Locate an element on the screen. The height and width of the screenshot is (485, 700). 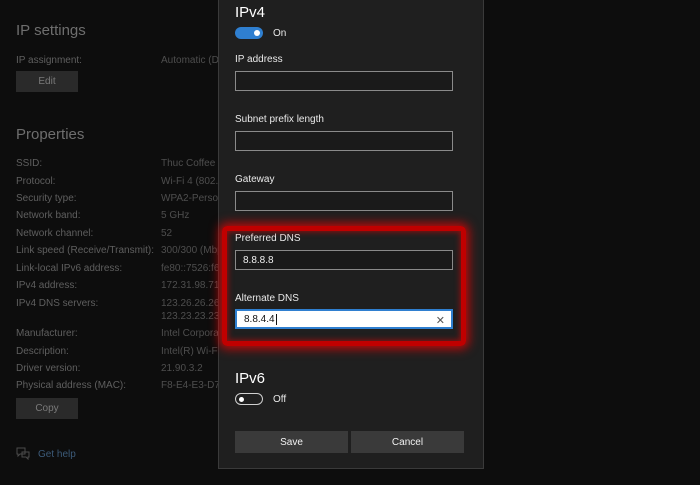
subnet-label: Subnet prefix length is located at coordinates (279, 119).